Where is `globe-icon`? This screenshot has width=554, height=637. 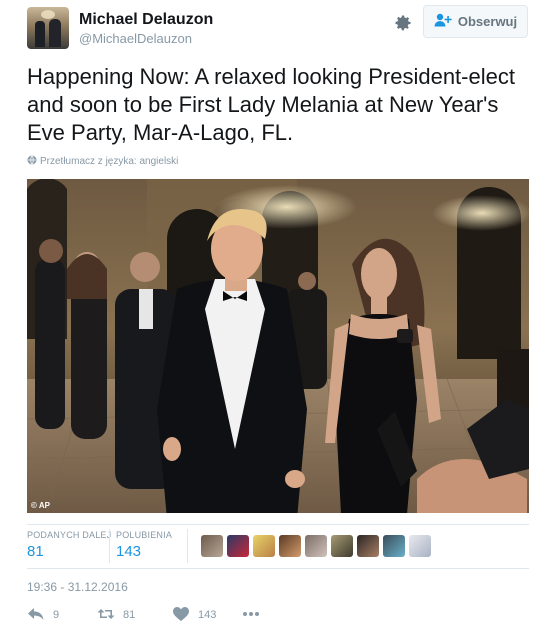
globe-icon is located at coordinates (32, 161).